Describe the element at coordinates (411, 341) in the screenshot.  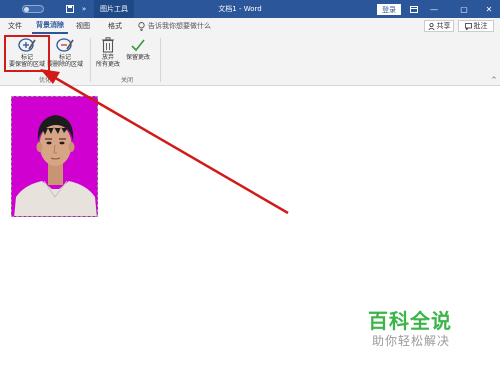
I see `watermark-subtitle: 助你轻松解决` at that location.